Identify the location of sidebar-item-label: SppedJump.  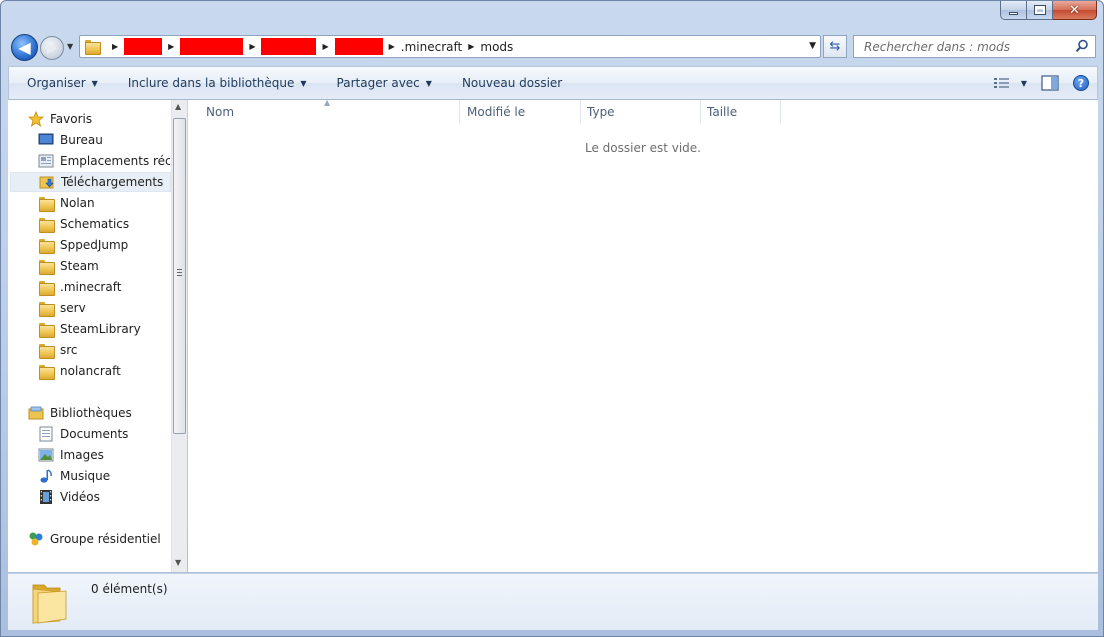
(94, 245).